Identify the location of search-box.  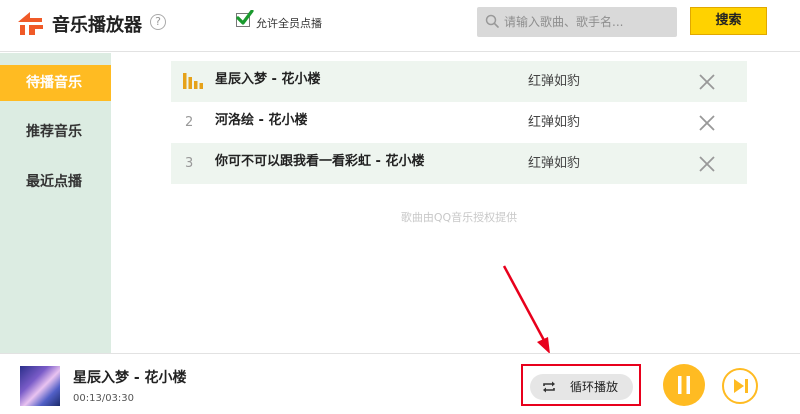
(577, 22).